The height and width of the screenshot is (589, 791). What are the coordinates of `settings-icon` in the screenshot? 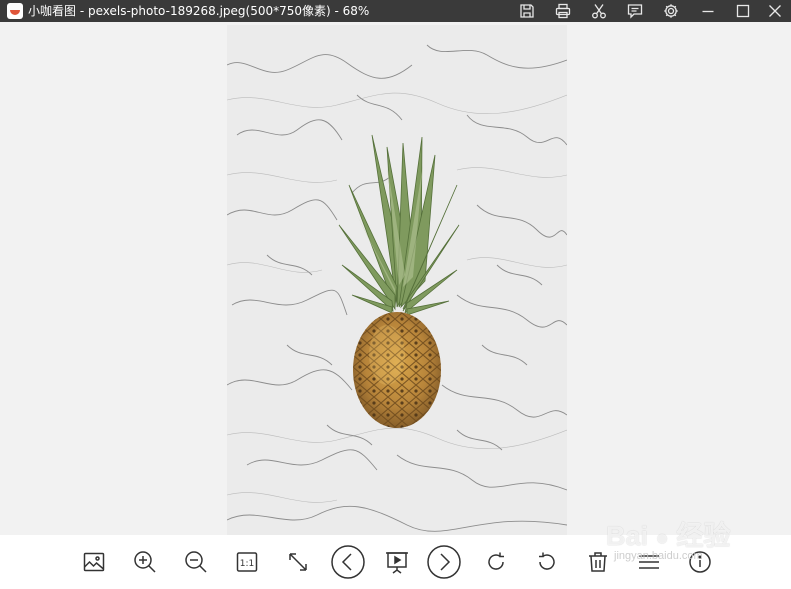 It's located at (671, 11).